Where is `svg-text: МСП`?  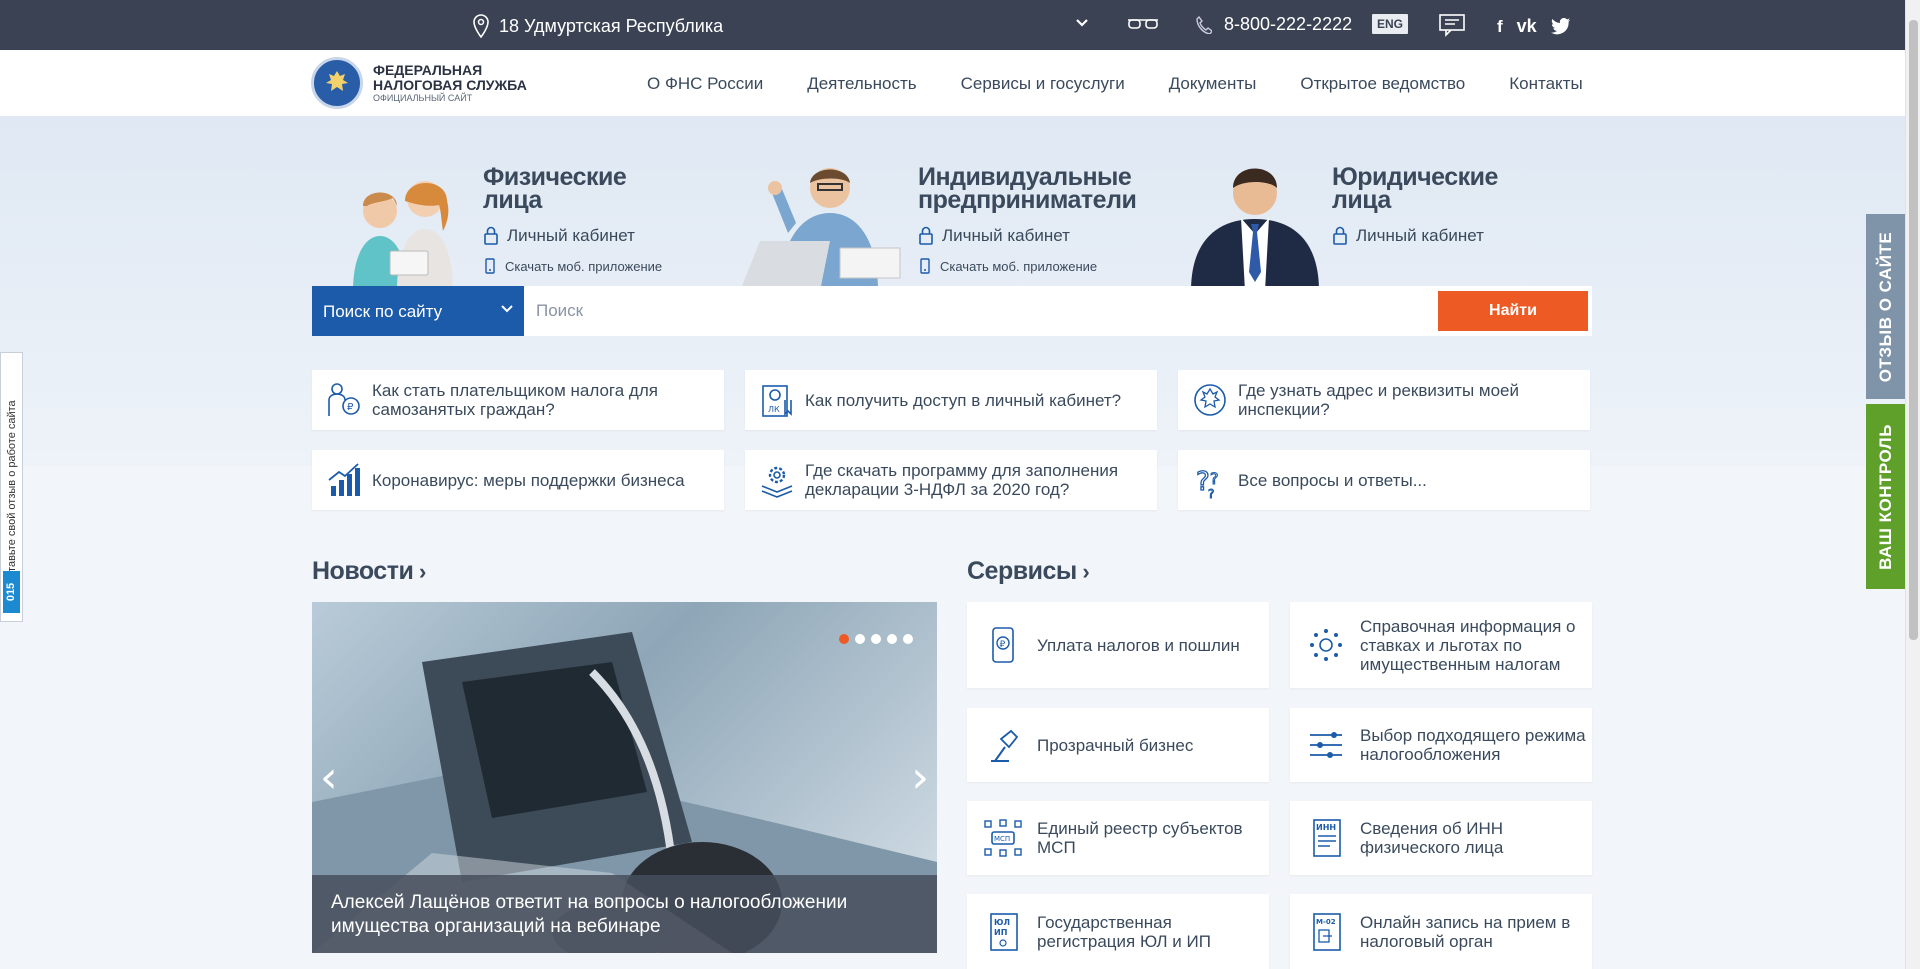 svg-text: МСП is located at coordinates (1002, 839).